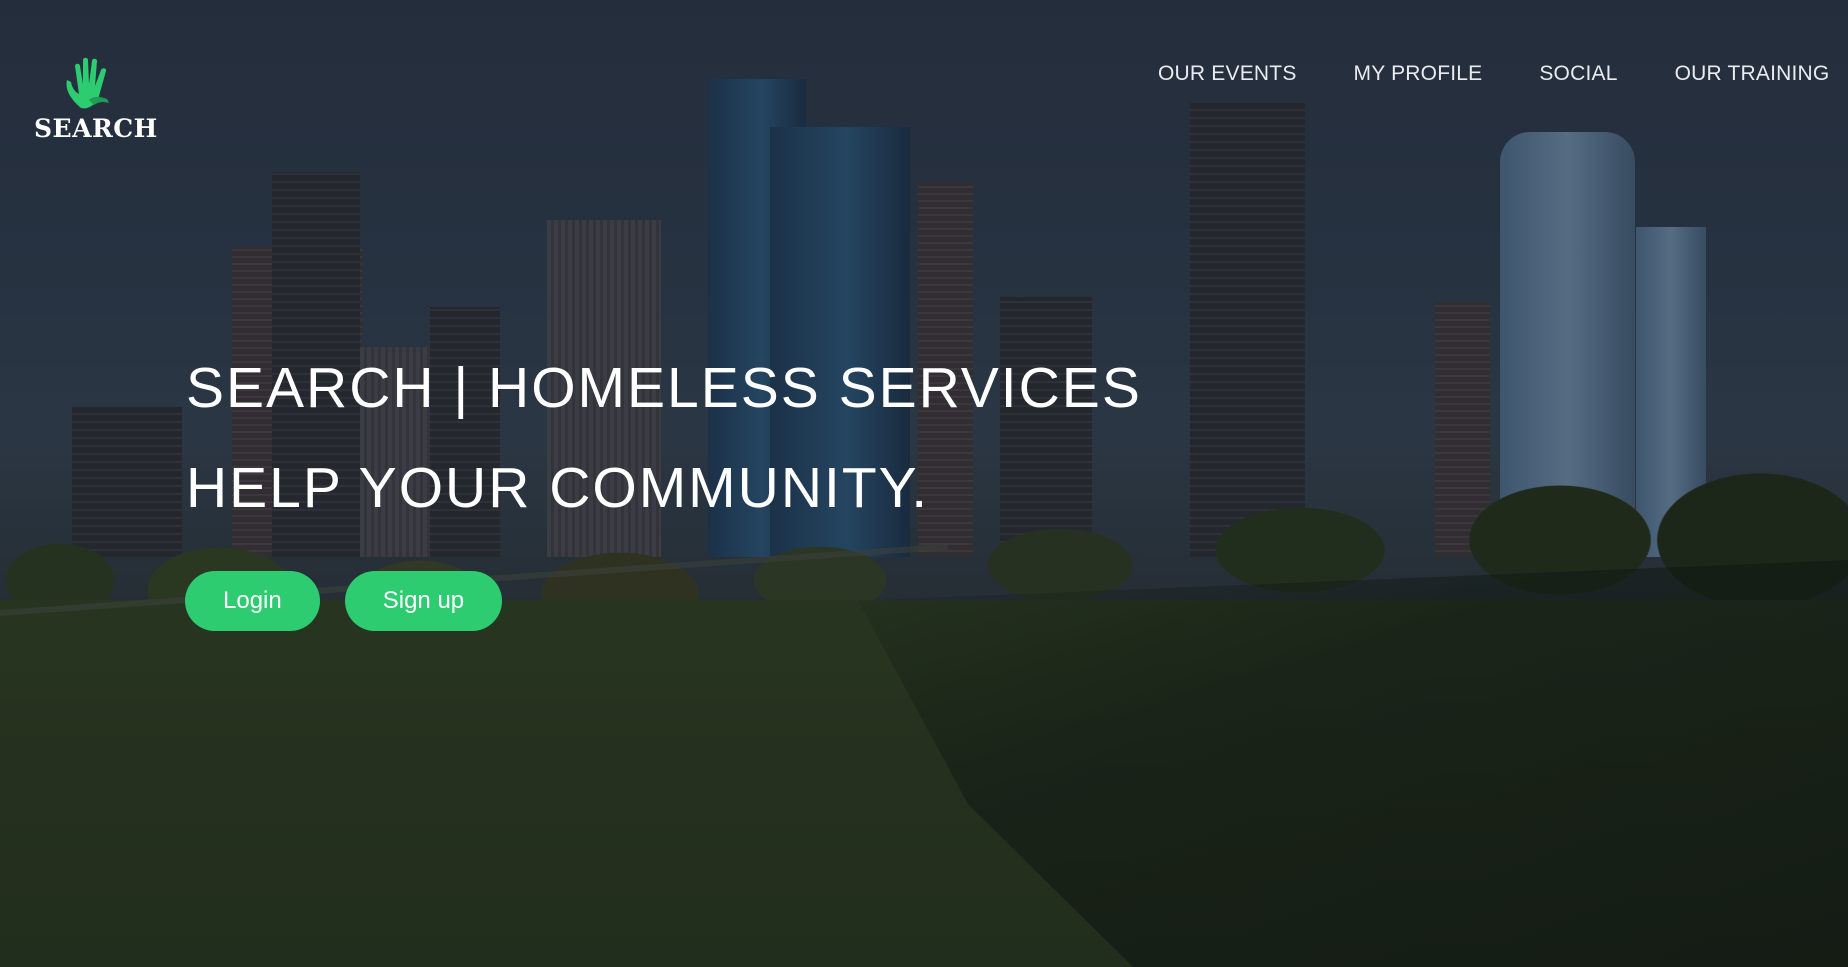  What do you see at coordinates (1578, 74) in the screenshot?
I see `nav-item-social: SOCIAL` at bounding box center [1578, 74].